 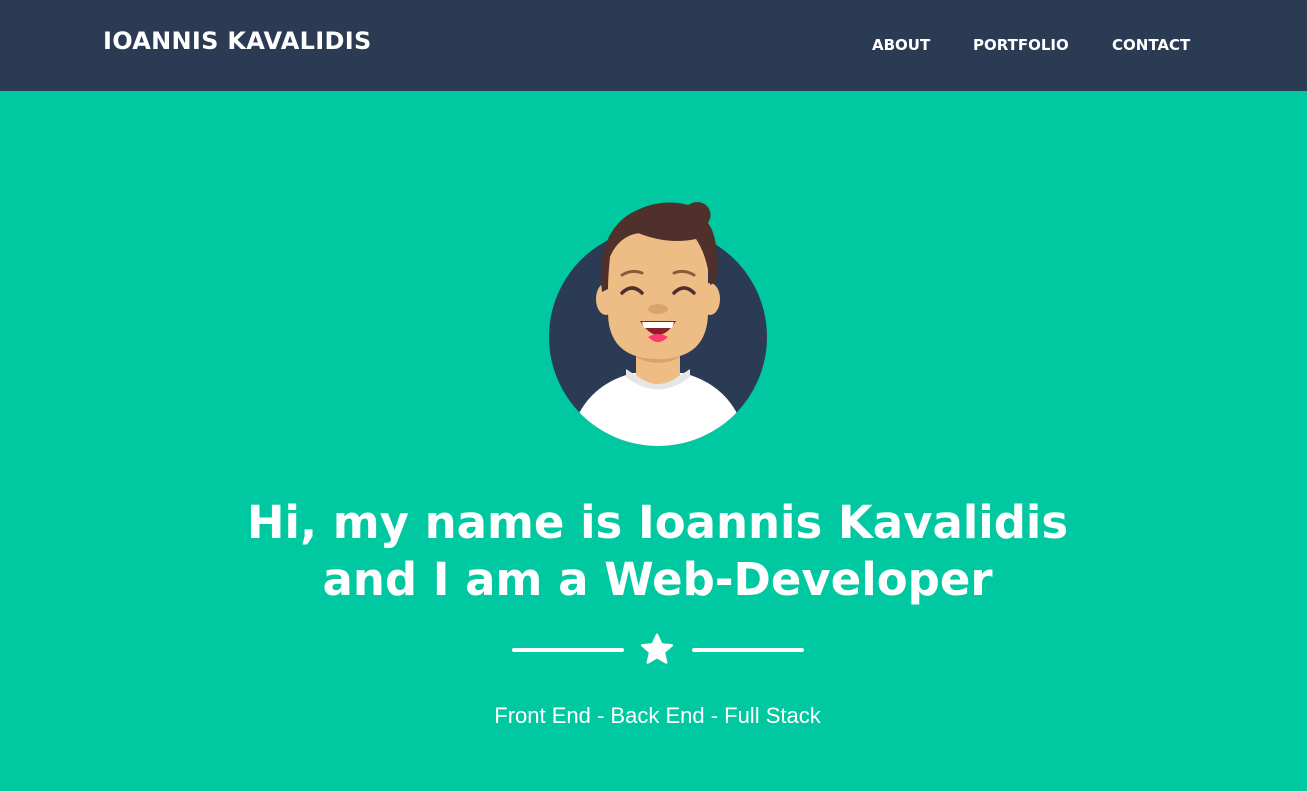 What do you see at coordinates (748, 650) in the screenshot?
I see `divider-line-right` at bounding box center [748, 650].